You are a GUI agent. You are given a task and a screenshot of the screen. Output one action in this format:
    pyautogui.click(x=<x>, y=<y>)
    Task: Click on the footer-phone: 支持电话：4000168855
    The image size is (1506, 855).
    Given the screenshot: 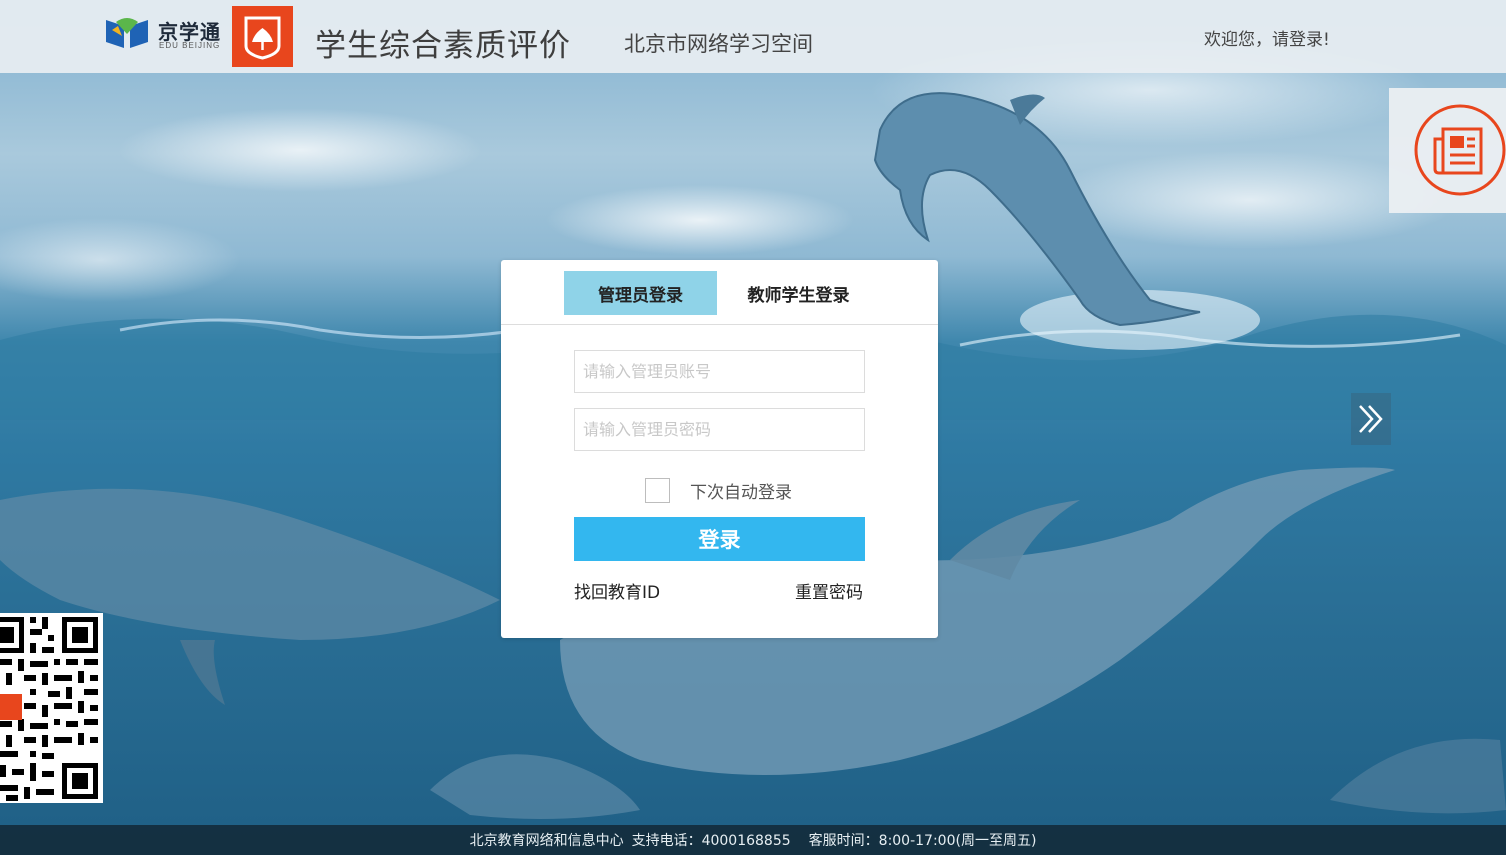 What is the action you would take?
    pyautogui.click(x=711, y=841)
    